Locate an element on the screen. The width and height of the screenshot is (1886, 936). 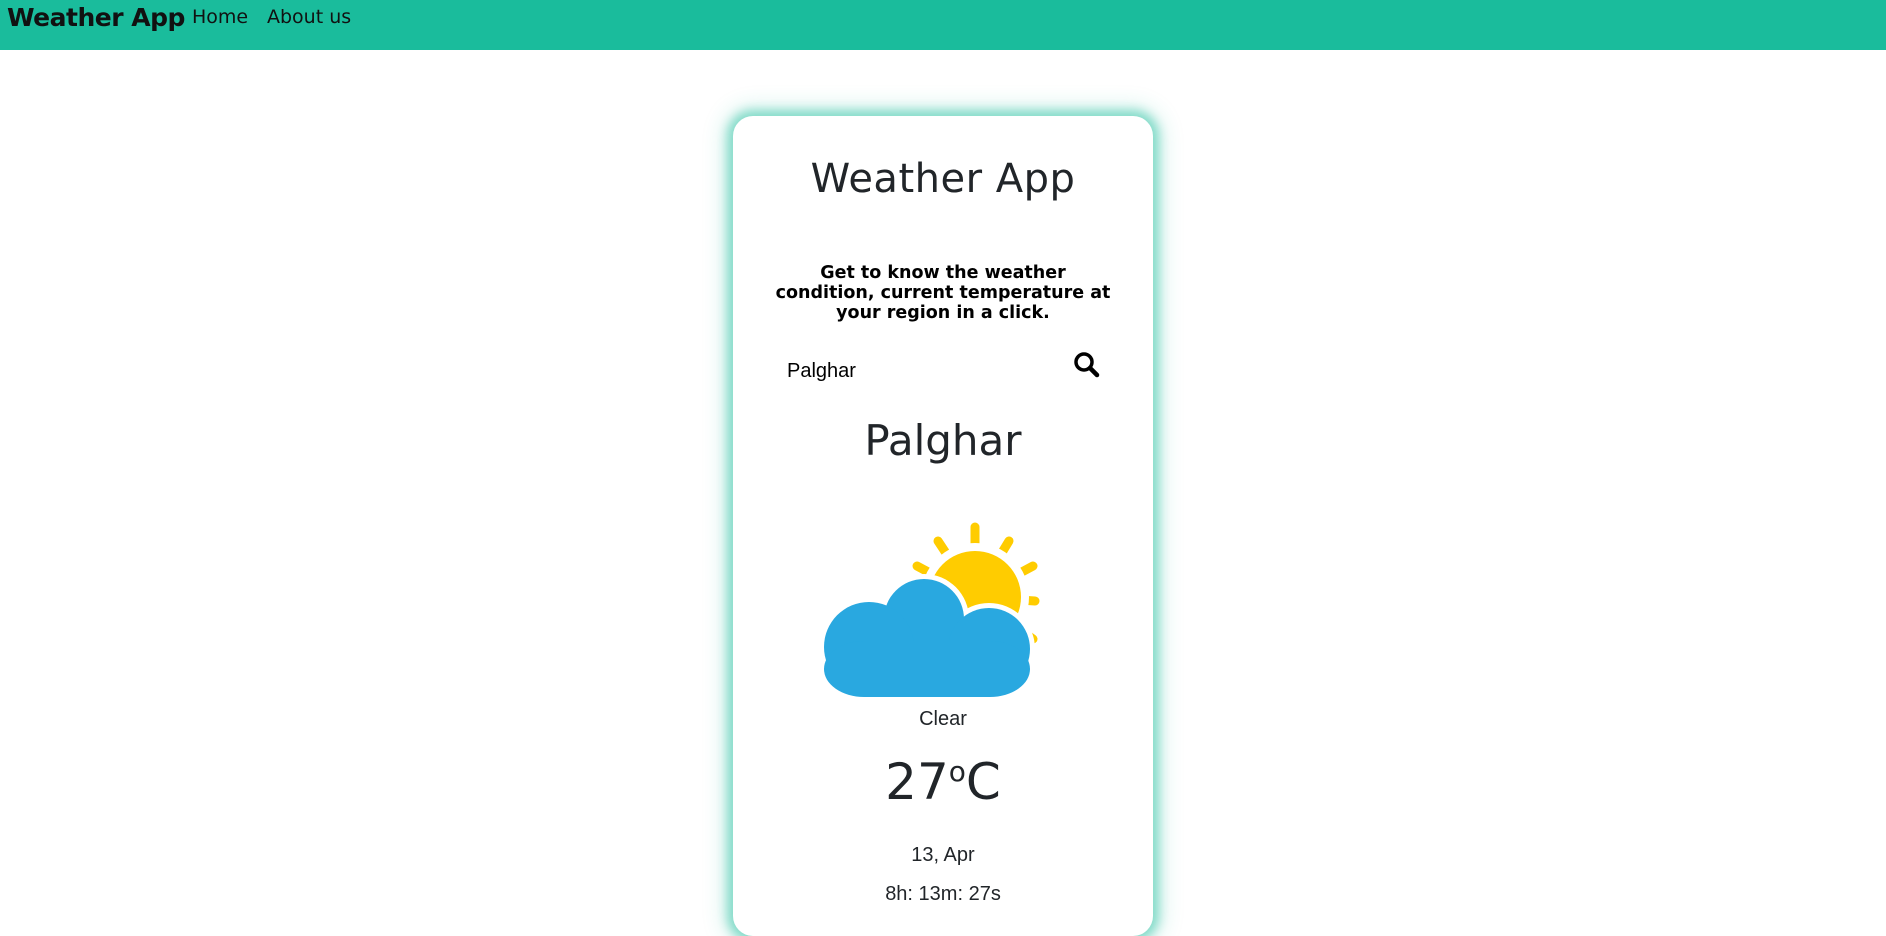
temperature: 27oC is located at coordinates (943, 782).